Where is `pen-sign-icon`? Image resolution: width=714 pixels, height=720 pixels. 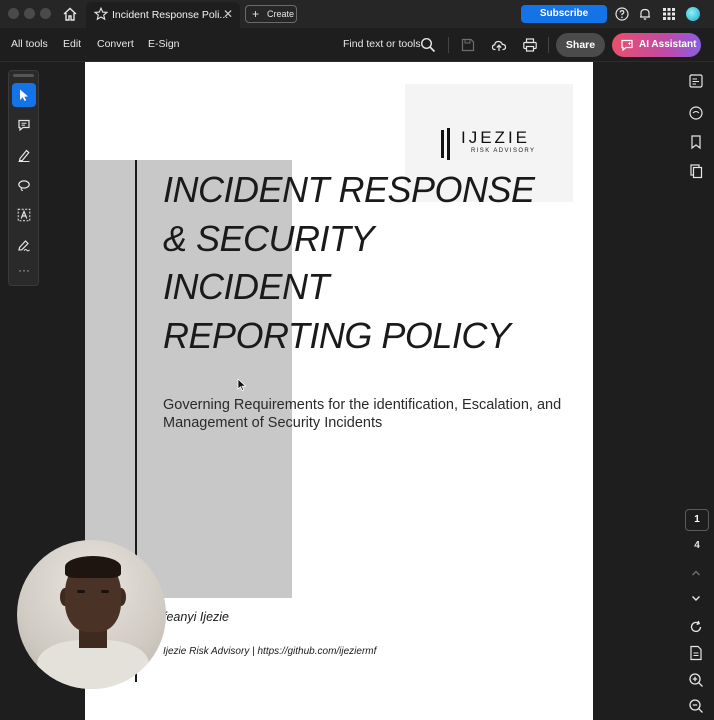 pen-sign-icon is located at coordinates (24, 246).